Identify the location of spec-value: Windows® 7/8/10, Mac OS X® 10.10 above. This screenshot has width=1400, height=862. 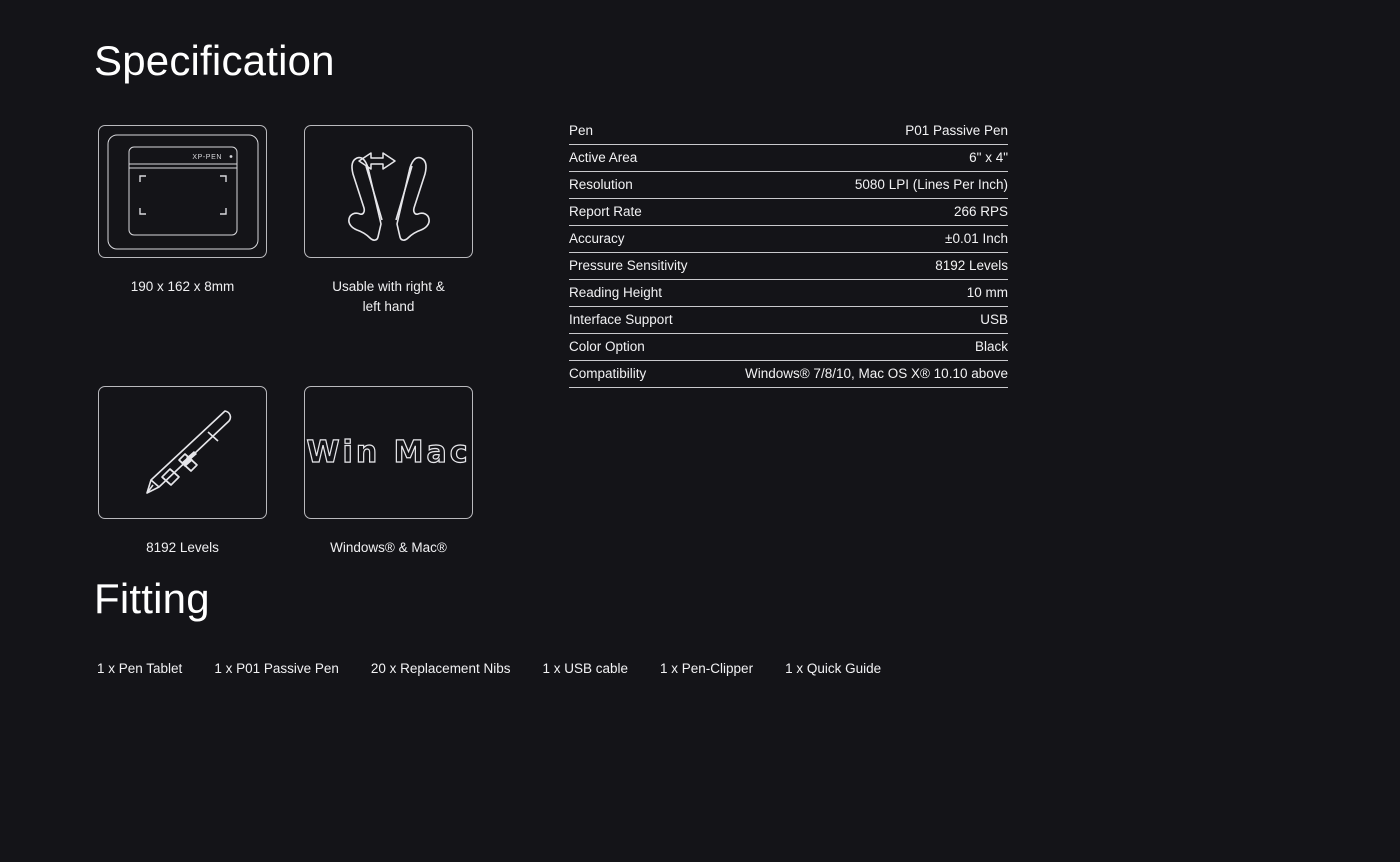
(876, 373).